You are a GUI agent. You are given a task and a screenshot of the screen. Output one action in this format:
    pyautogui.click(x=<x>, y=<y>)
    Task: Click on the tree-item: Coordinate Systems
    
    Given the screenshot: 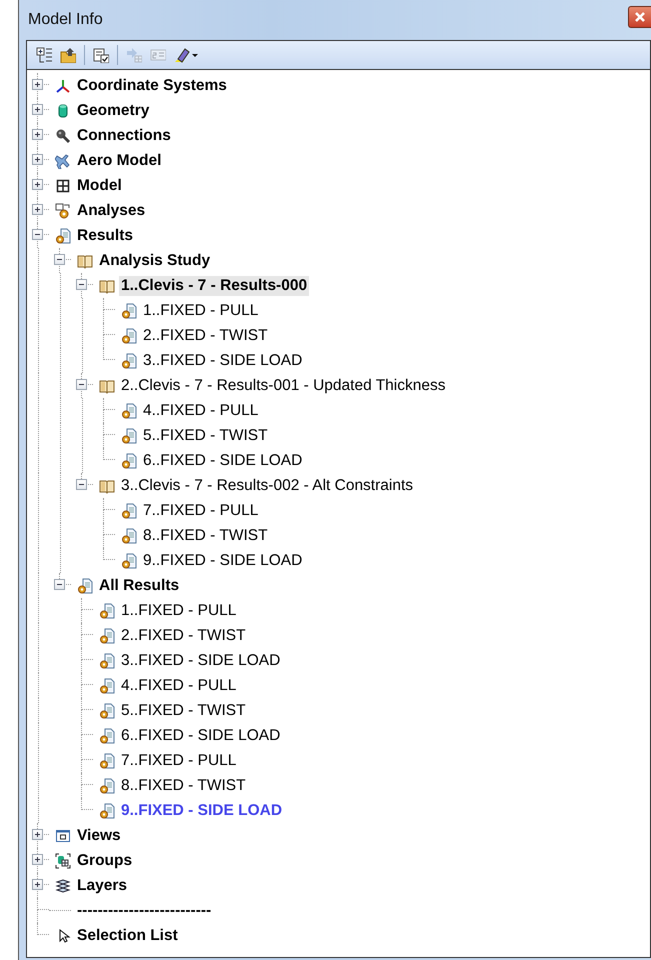 What is the action you would take?
    pyautogui.click(x=152, y=86)
    